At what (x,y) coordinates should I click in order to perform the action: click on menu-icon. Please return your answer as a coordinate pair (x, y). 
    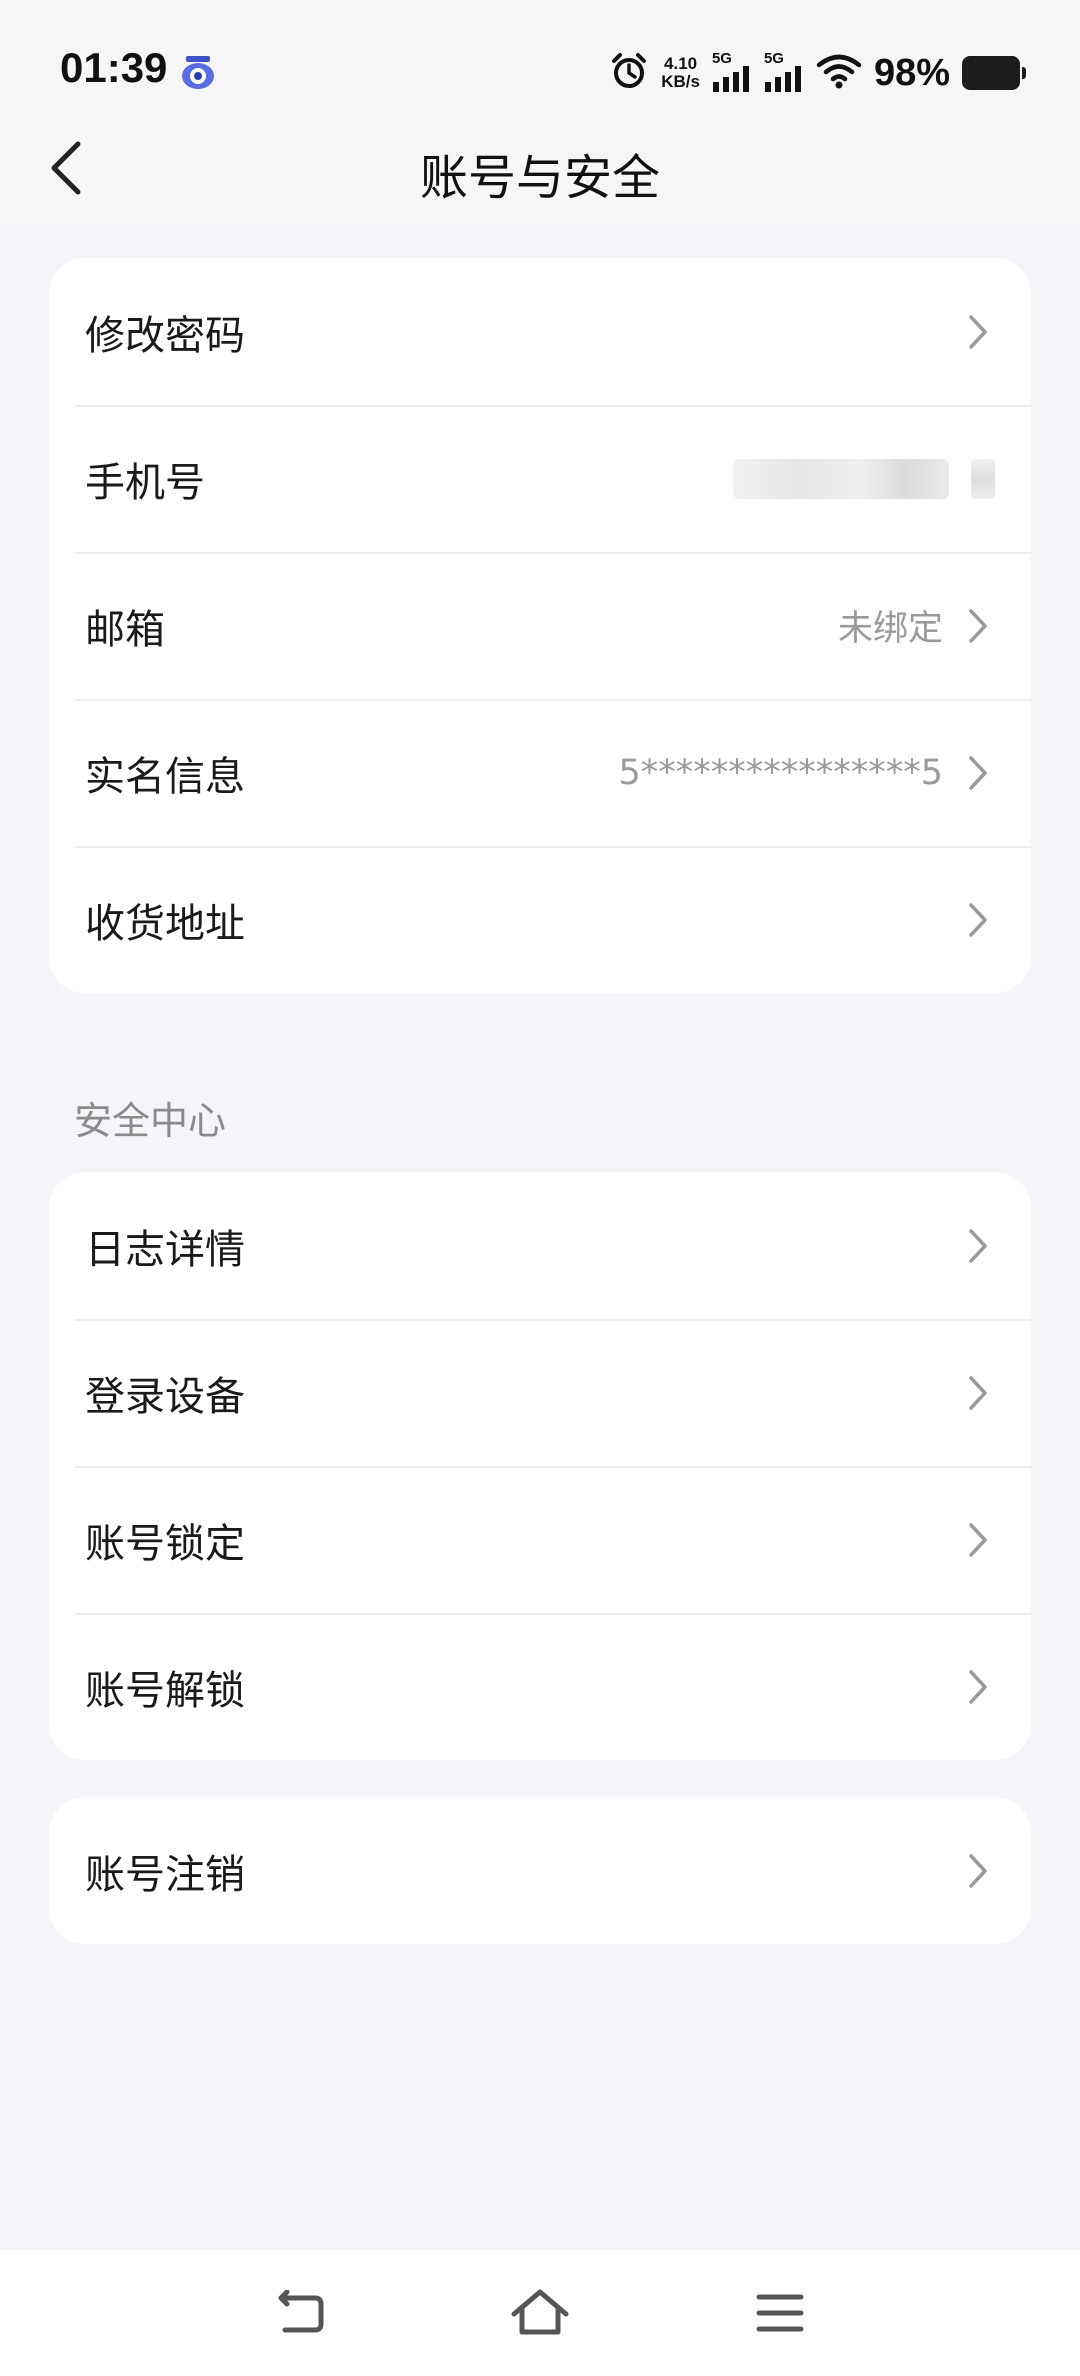
    Looking at the image, I should click on (780, 2315).